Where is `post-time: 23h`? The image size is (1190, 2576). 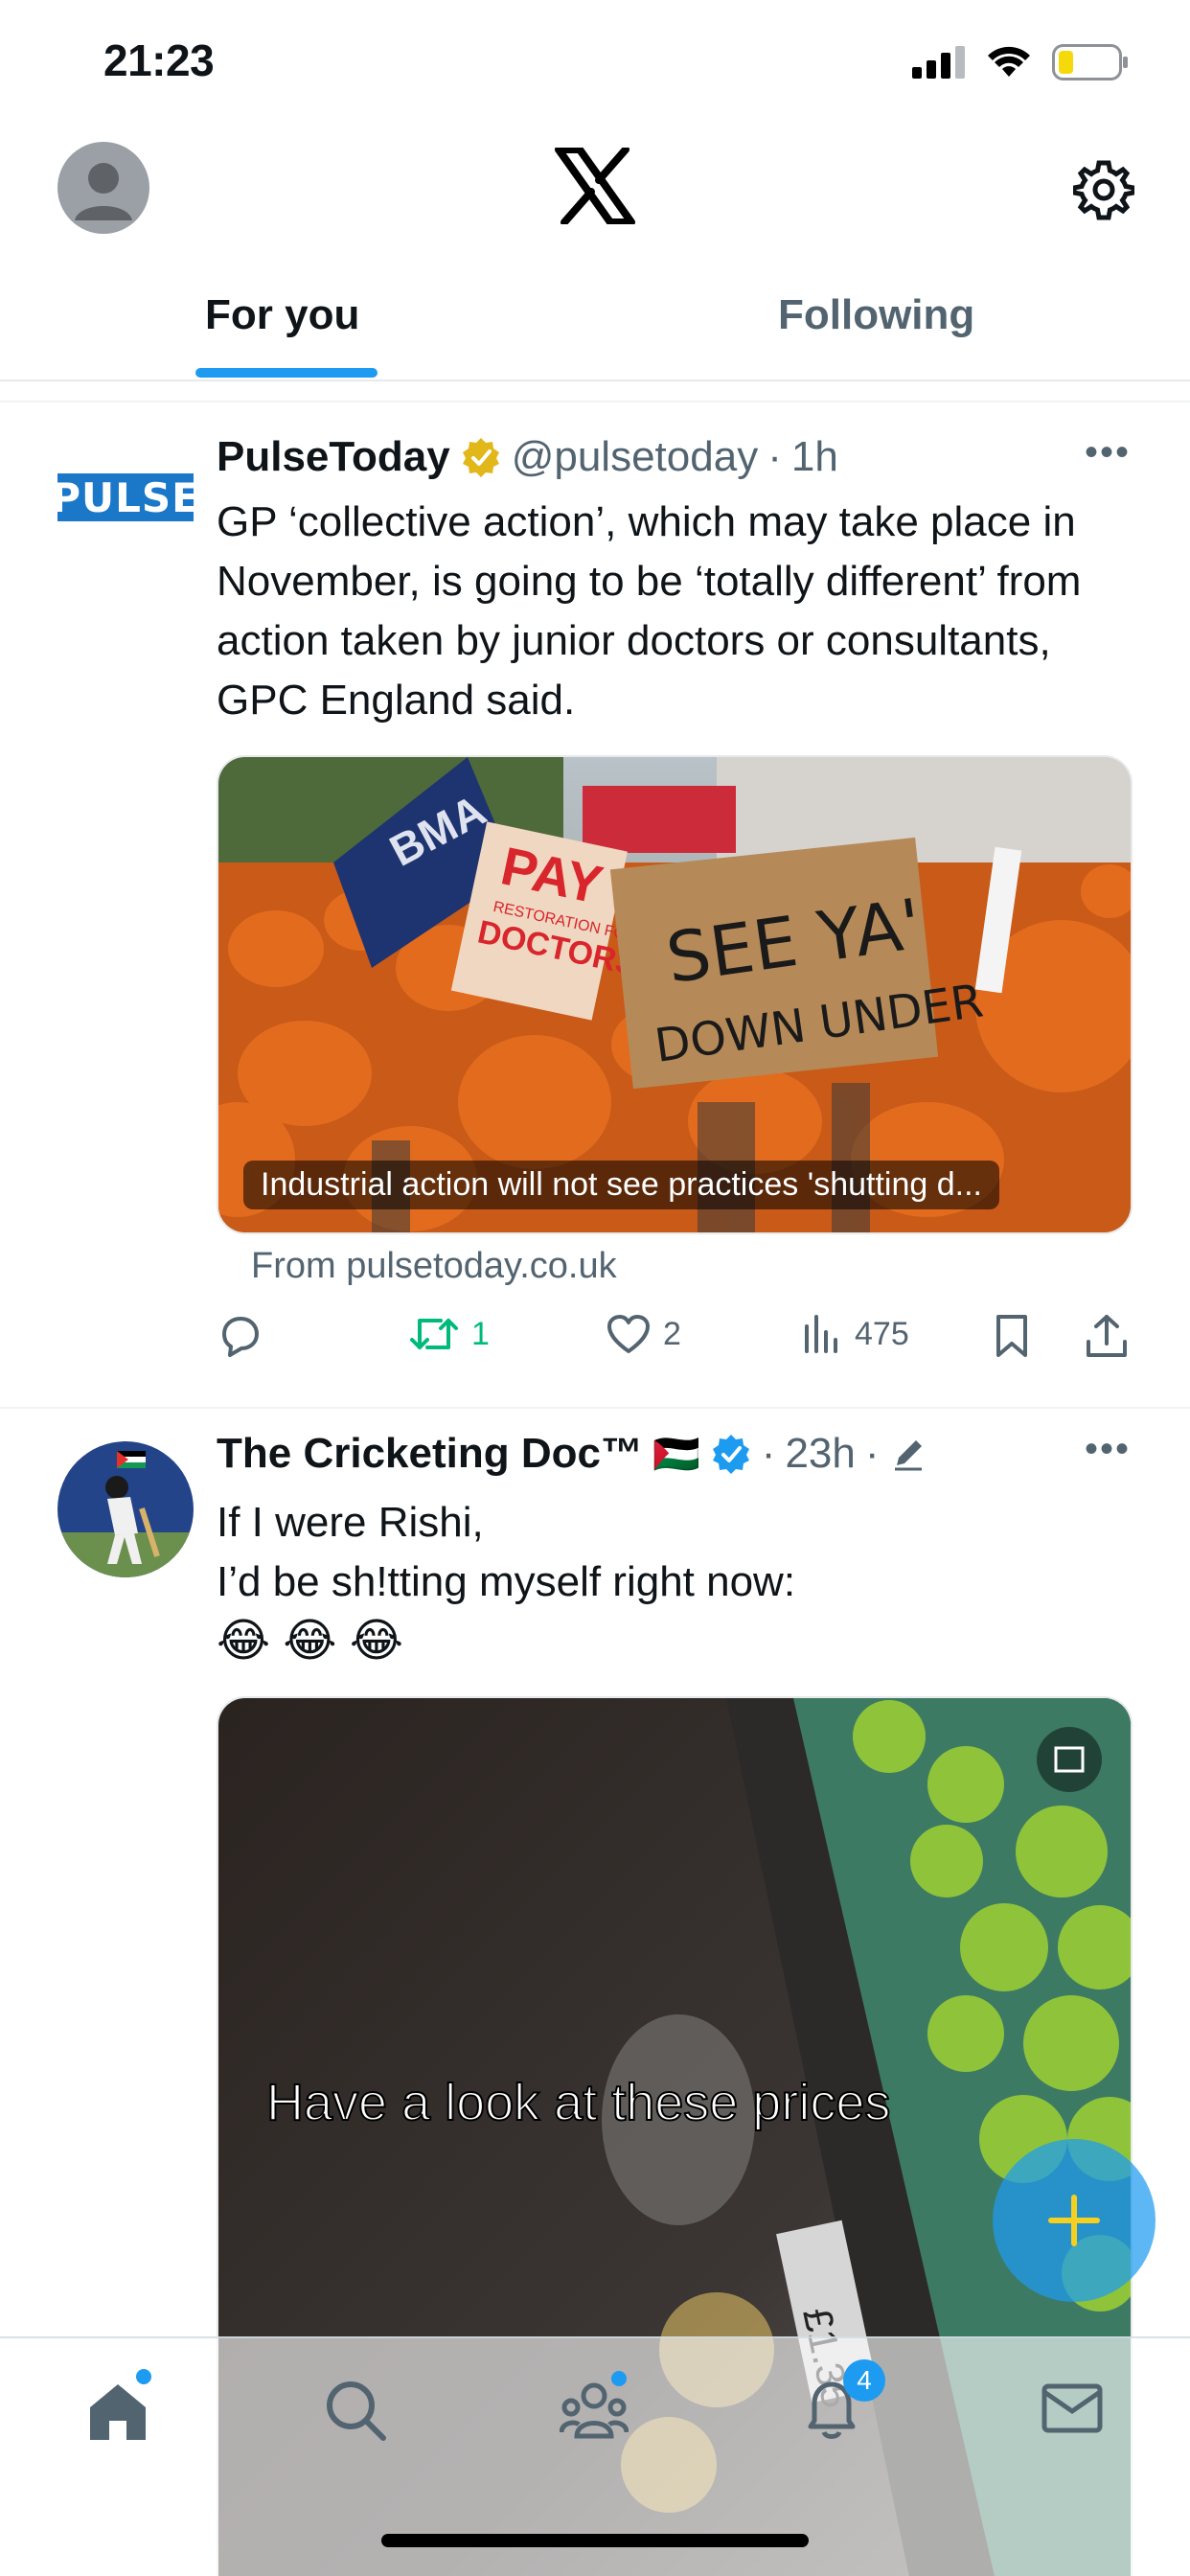
post-time: 23h is located at coordinates (820, 1454).